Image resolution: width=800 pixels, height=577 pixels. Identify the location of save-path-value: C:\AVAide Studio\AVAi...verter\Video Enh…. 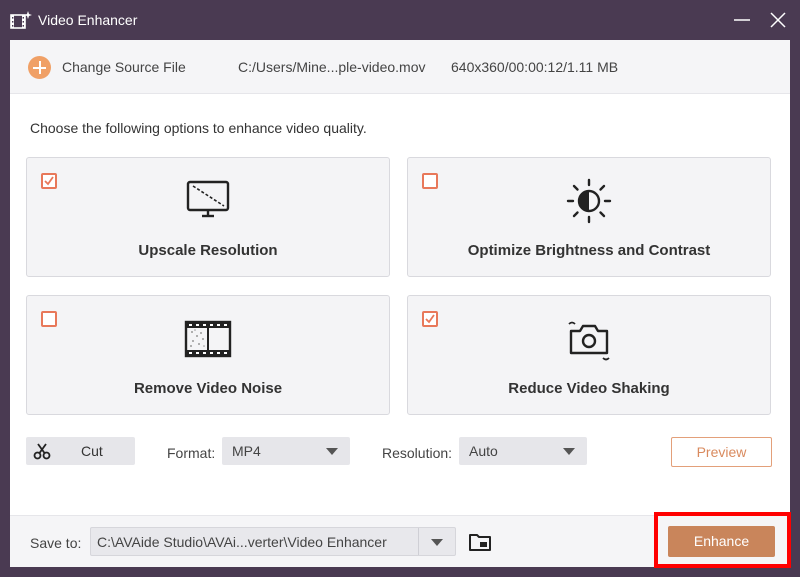
(242, 542).